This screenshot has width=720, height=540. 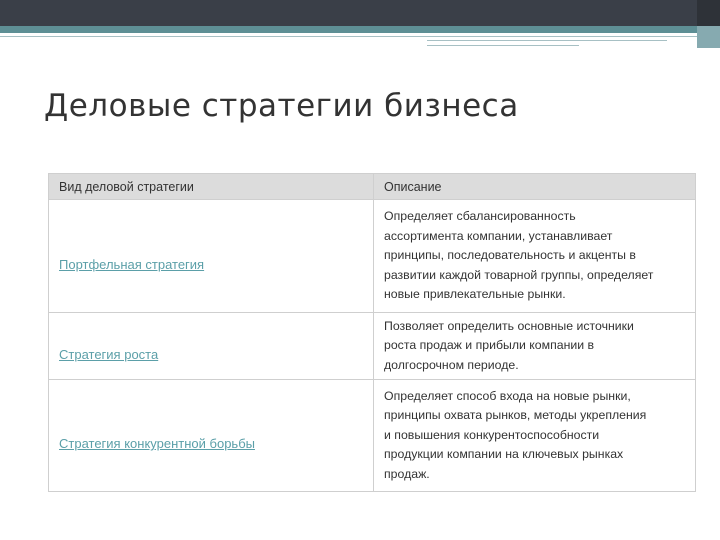 What do you see at coordinates (211, 346) in the screenshot?
I see `strategy-name-cell: Стратегия роста` at bounding box center [211, 346].